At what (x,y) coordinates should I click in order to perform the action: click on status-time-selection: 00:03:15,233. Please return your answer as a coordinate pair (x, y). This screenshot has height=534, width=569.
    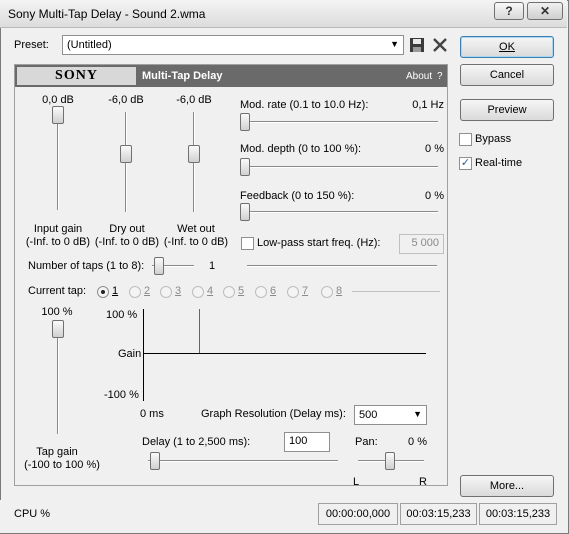
    Looking at the image, I should click on (438, 514).